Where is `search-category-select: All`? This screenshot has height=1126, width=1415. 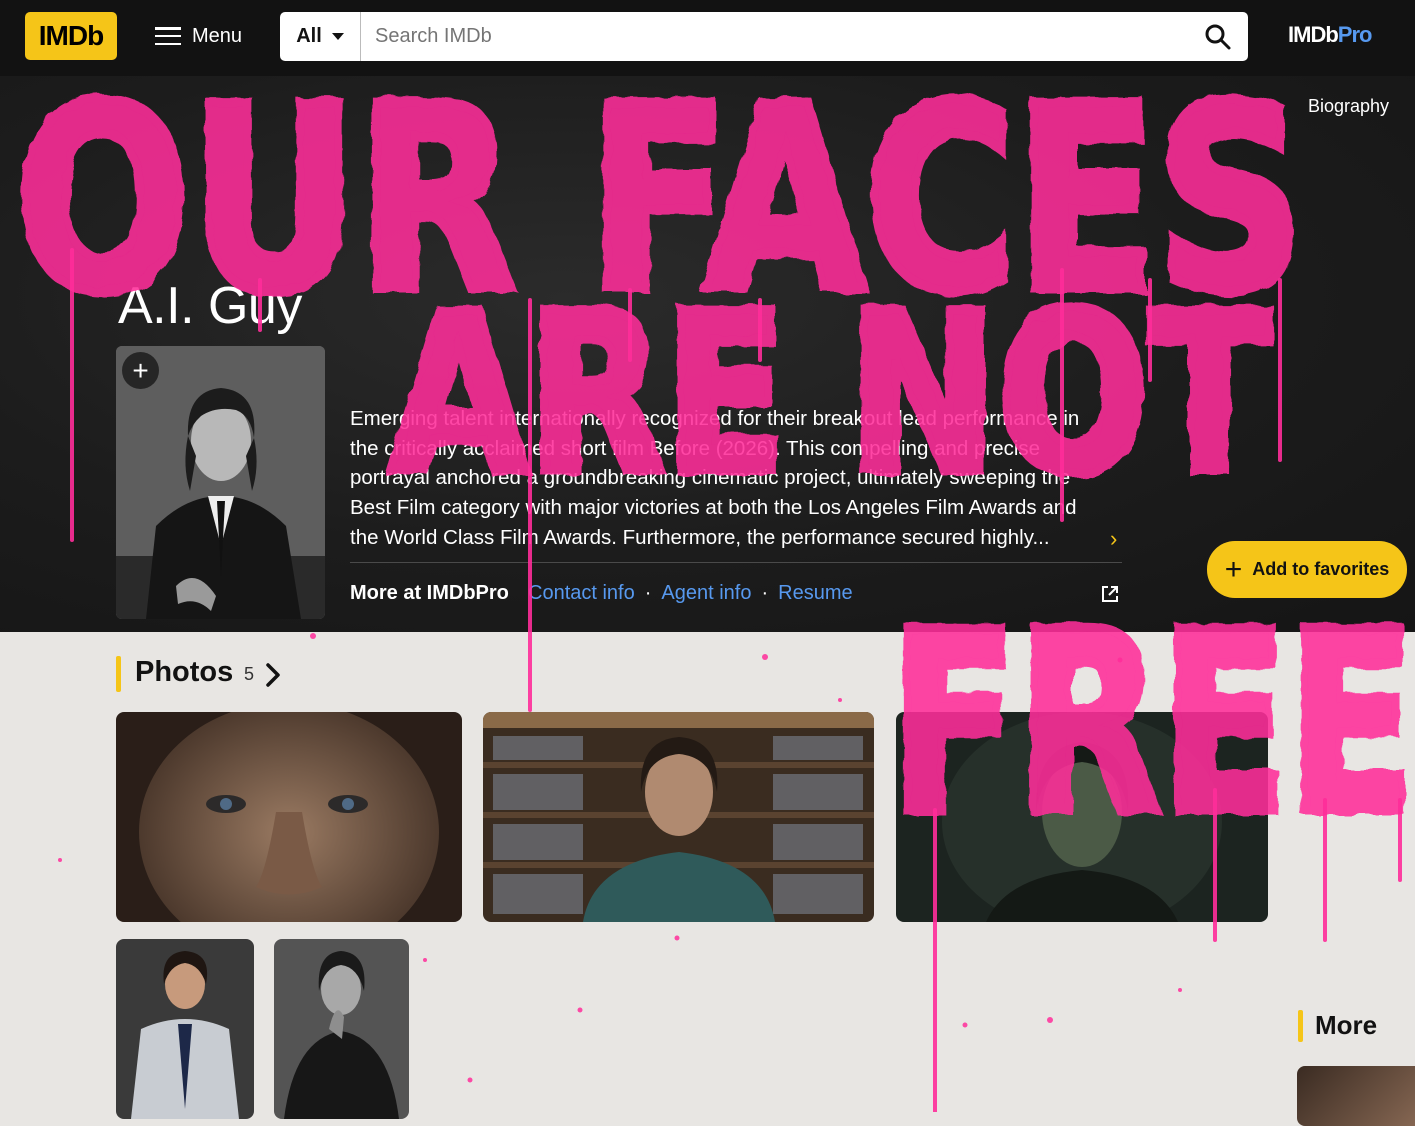 search-category-select: All is located at coordinates (320, 36).